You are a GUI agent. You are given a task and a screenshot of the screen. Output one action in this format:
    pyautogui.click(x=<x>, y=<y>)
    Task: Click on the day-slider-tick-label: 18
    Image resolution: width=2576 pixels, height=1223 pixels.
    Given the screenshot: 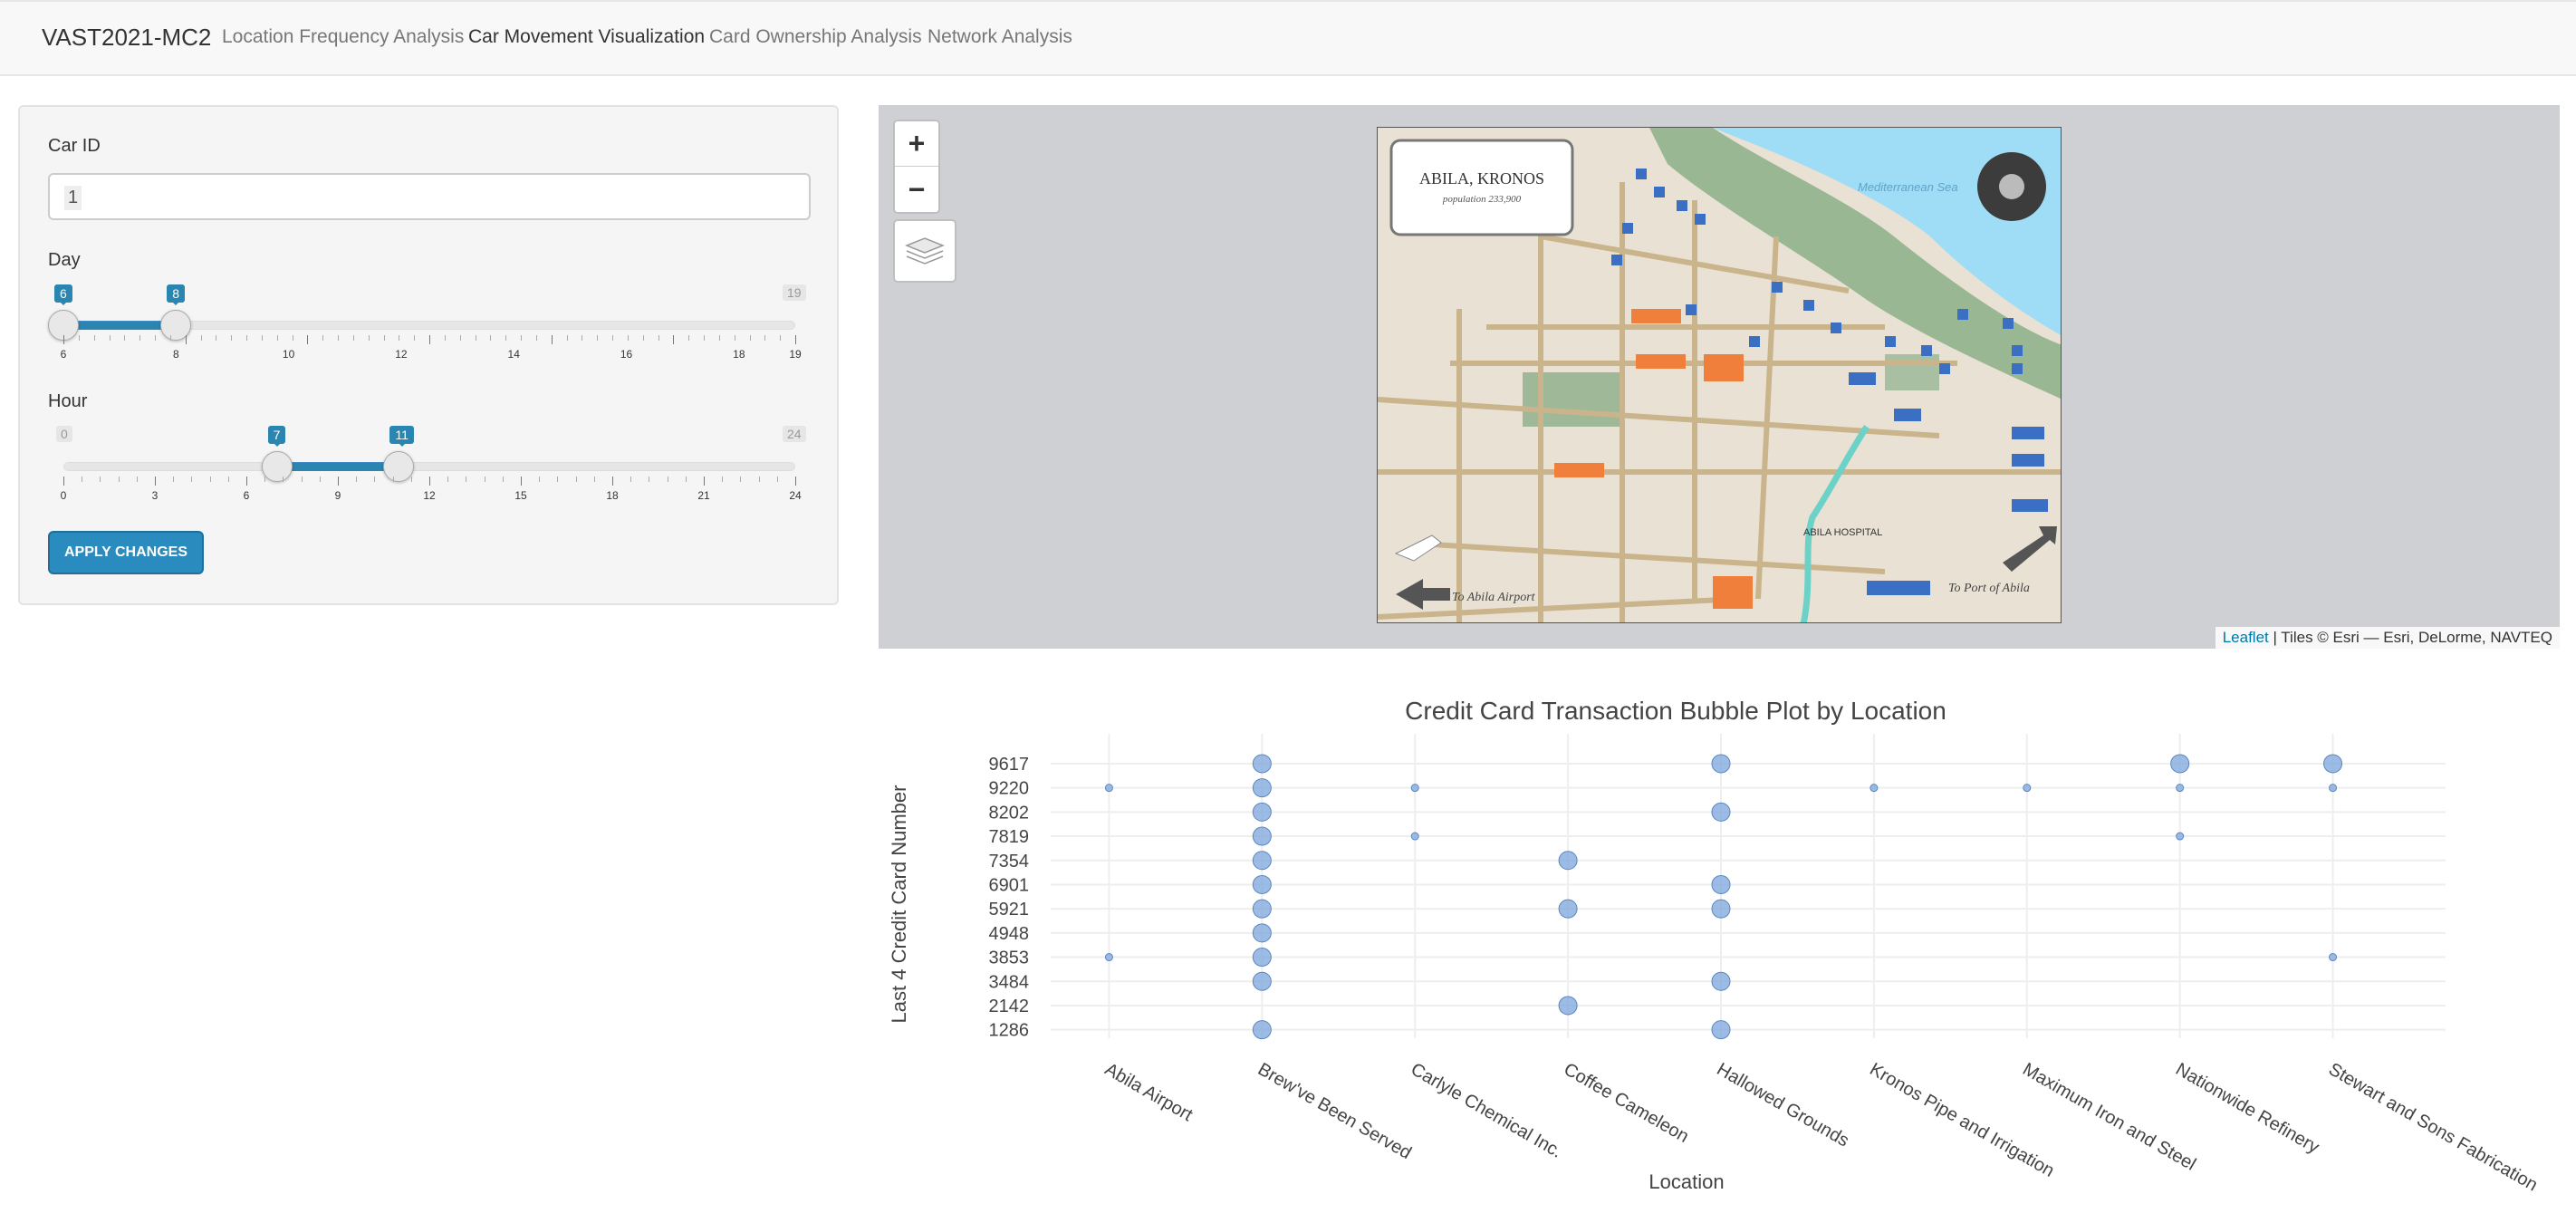 What is the action you would take?
    pyautogui.click(x=739, y=354)
    